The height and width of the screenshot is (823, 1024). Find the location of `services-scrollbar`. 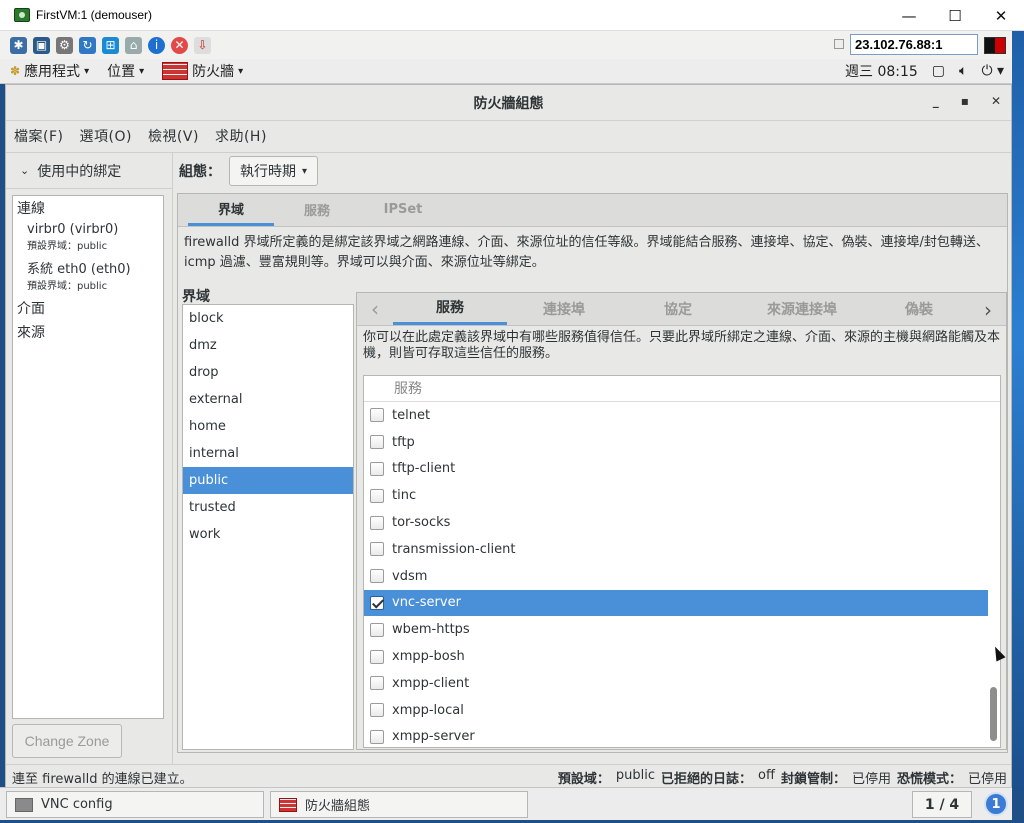

services-scrollbar is located at coordinates (993, 561).